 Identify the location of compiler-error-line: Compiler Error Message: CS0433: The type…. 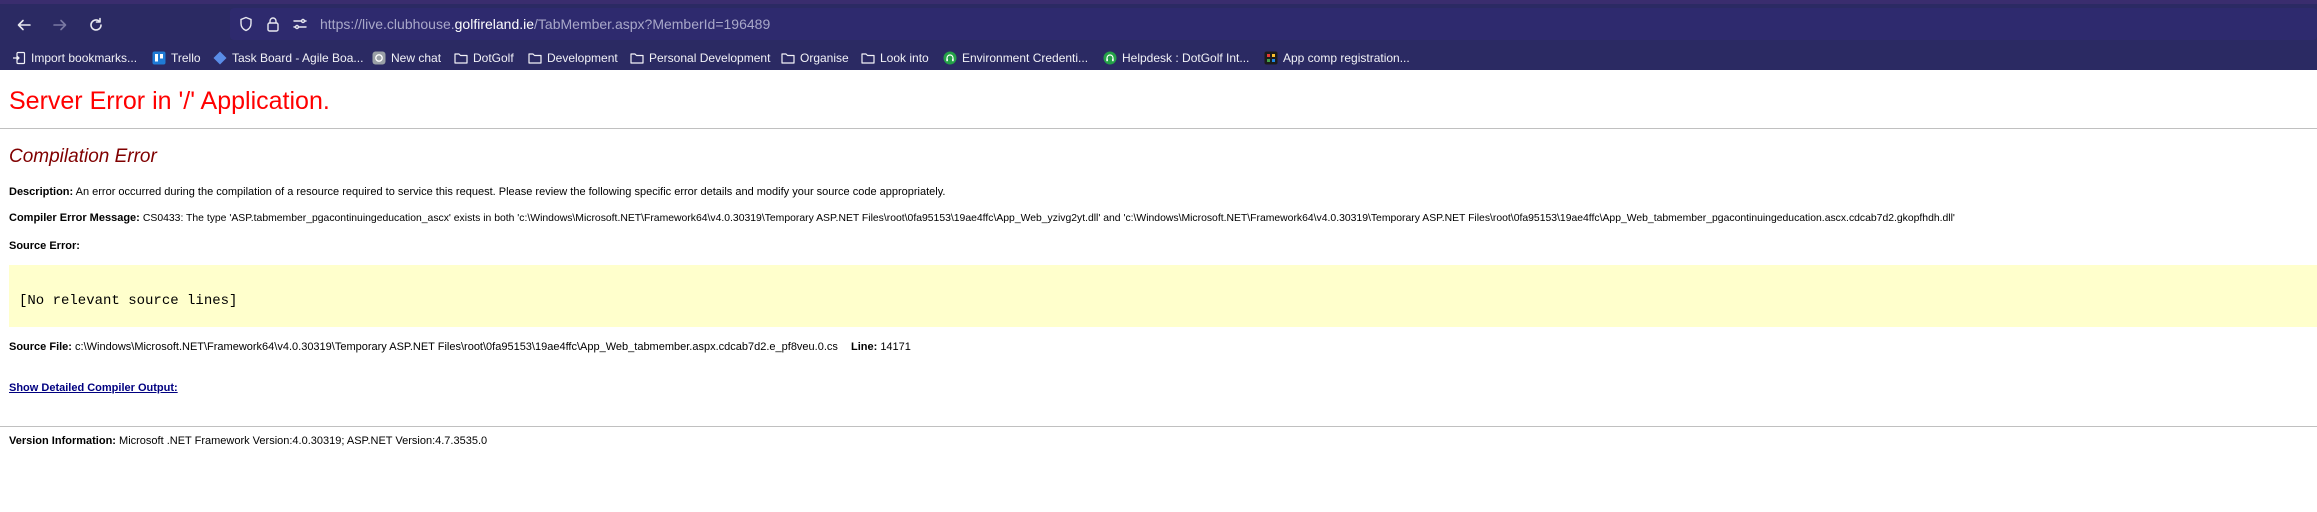
(982, 218).